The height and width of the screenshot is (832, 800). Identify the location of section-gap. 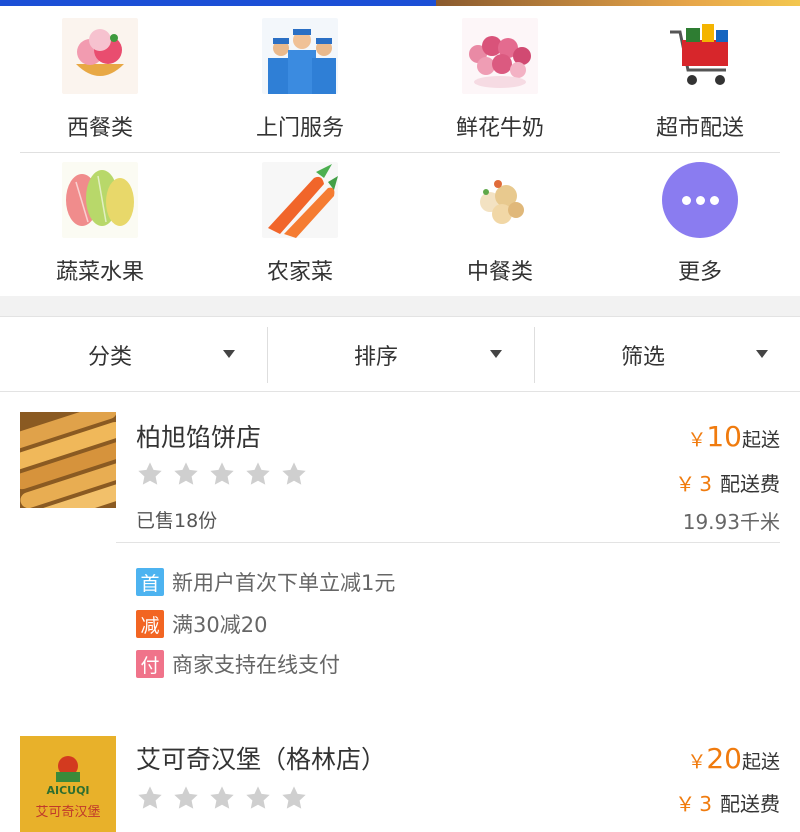
(400, 306).